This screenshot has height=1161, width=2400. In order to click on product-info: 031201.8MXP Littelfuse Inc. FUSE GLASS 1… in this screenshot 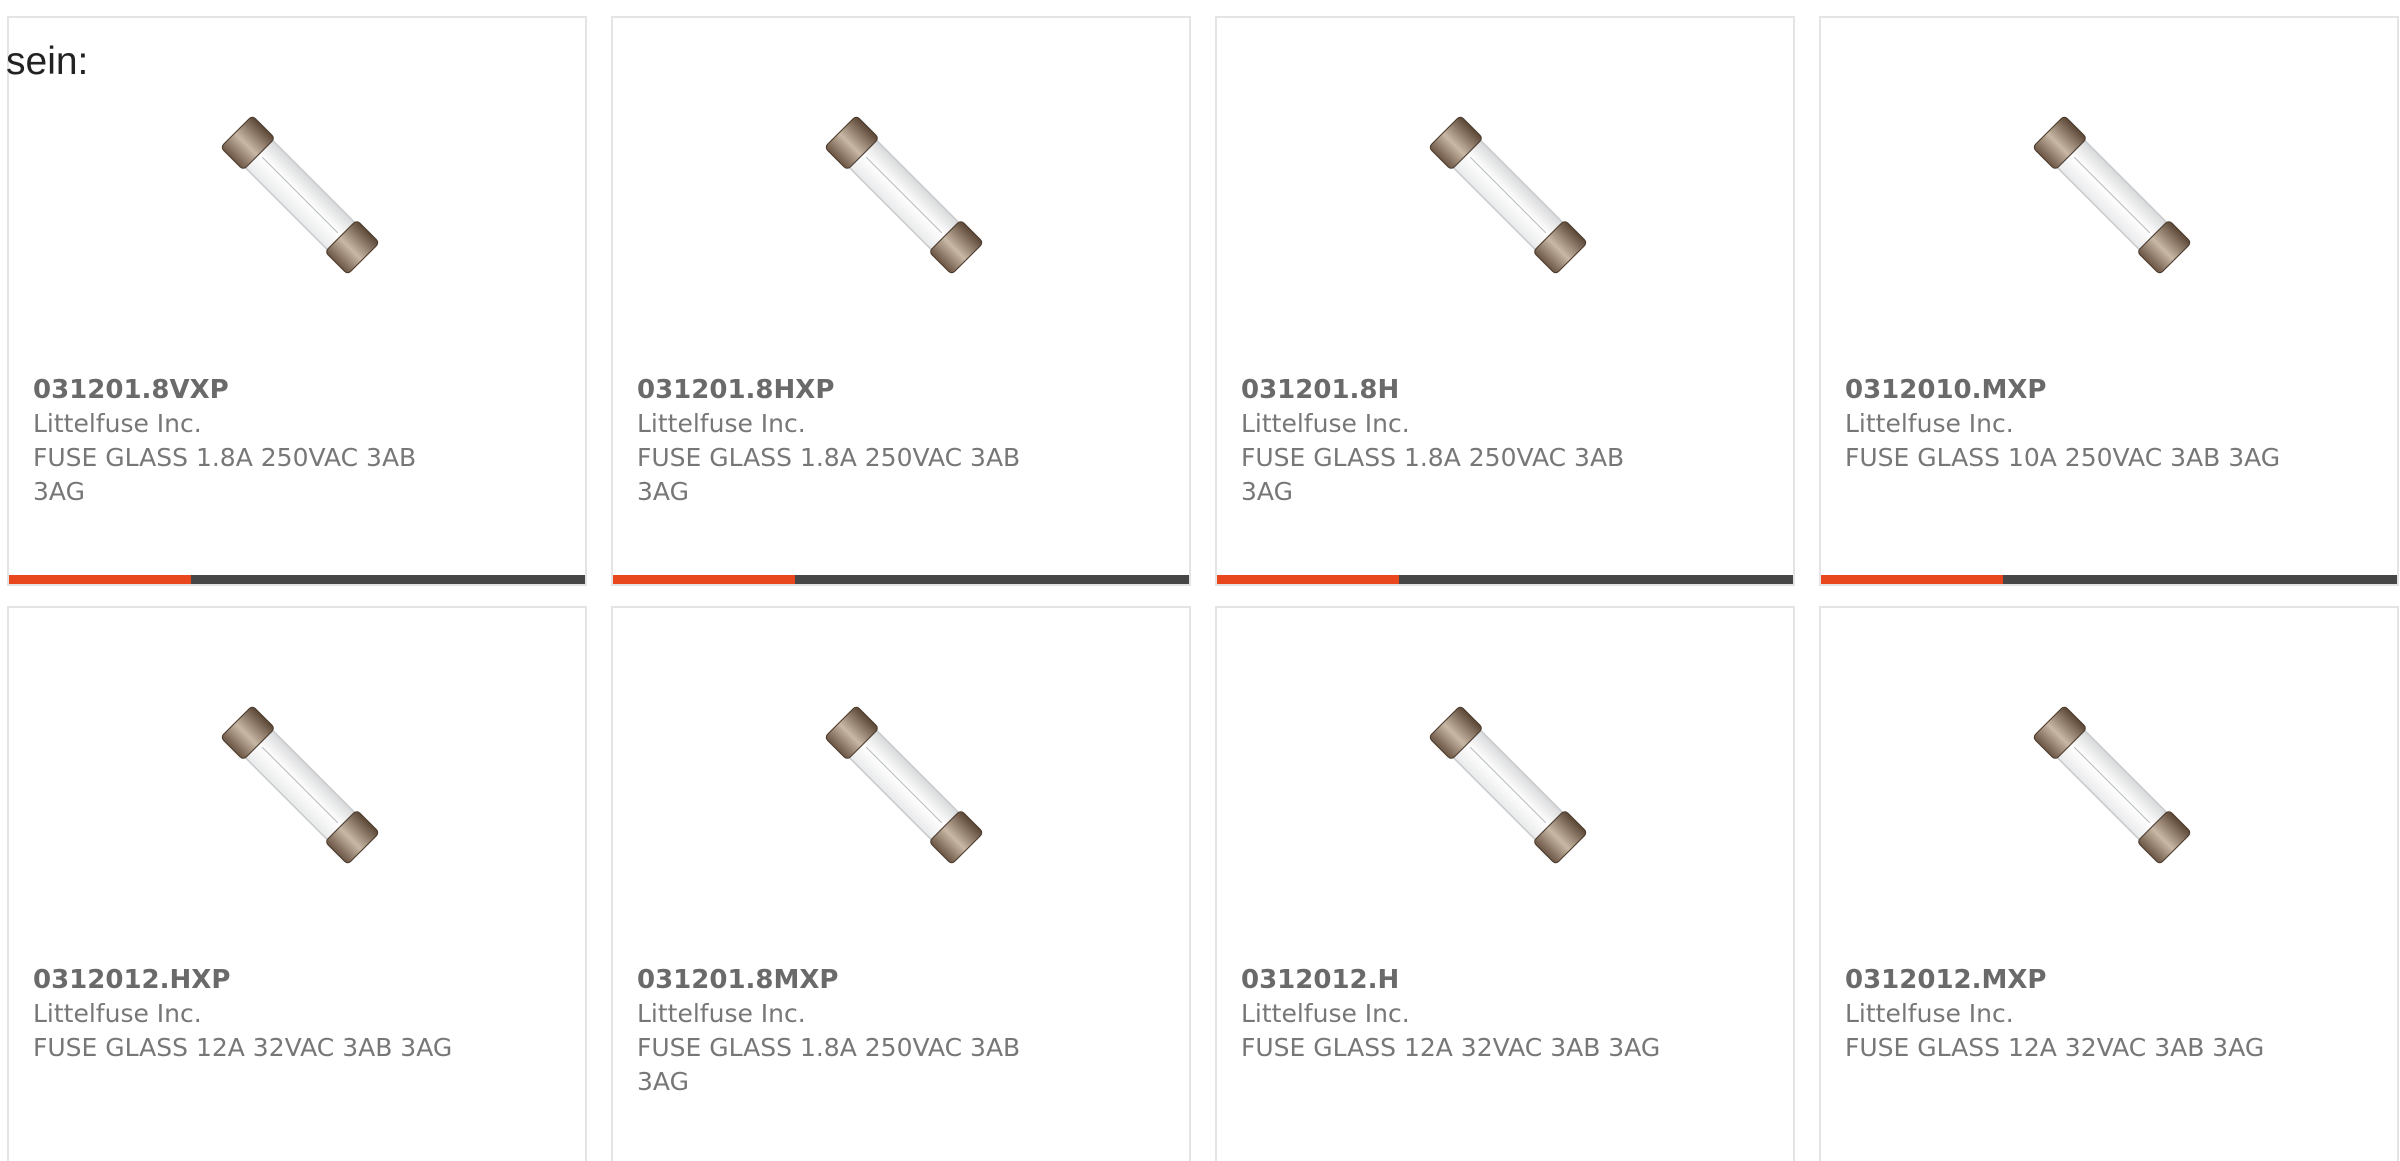, I will do `click(857, 1031)`.